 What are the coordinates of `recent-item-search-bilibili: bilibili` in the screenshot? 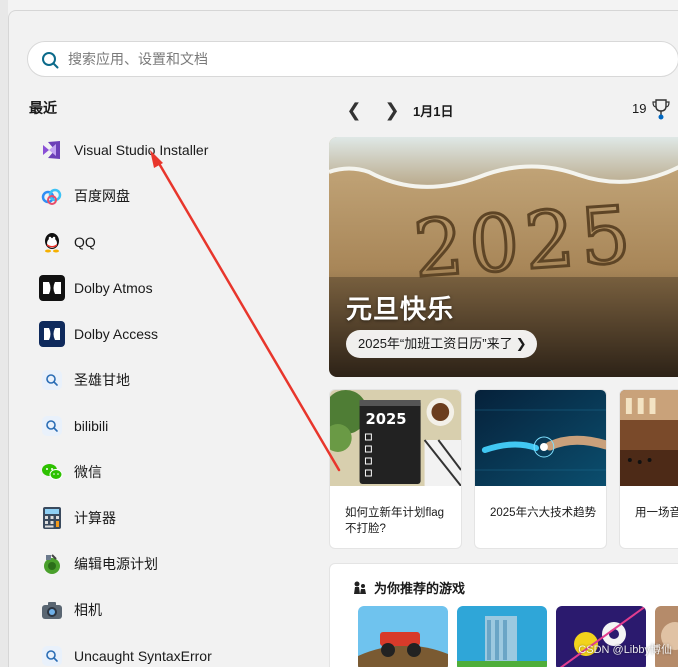 It's located at (174, 426).